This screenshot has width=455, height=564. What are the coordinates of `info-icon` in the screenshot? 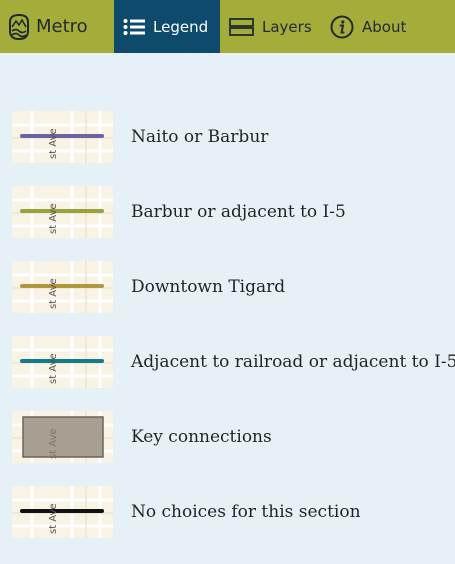 It's located at (342, 27).